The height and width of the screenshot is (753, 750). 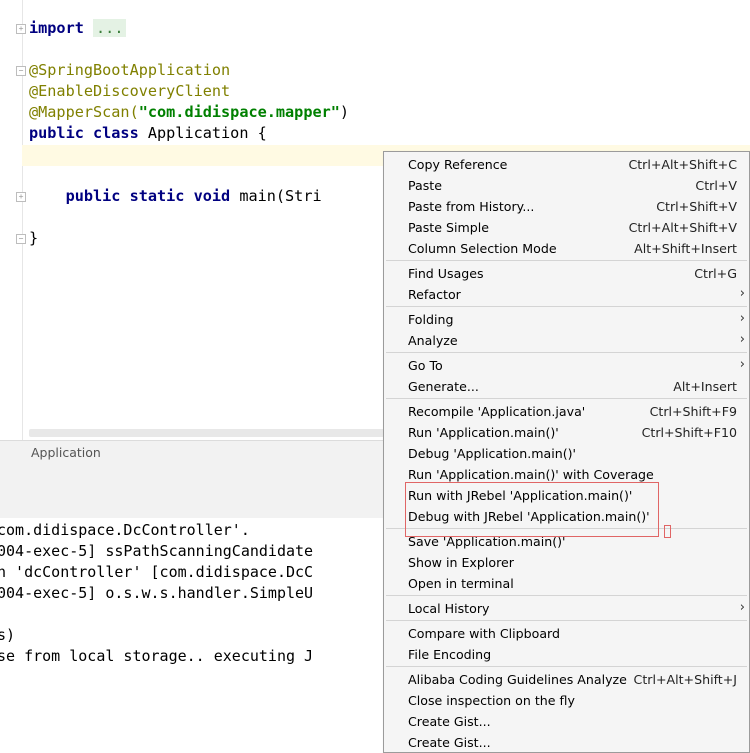 I want to click on menu-item-debug: Debug 'Application.main()', so click(x=566, y=453).